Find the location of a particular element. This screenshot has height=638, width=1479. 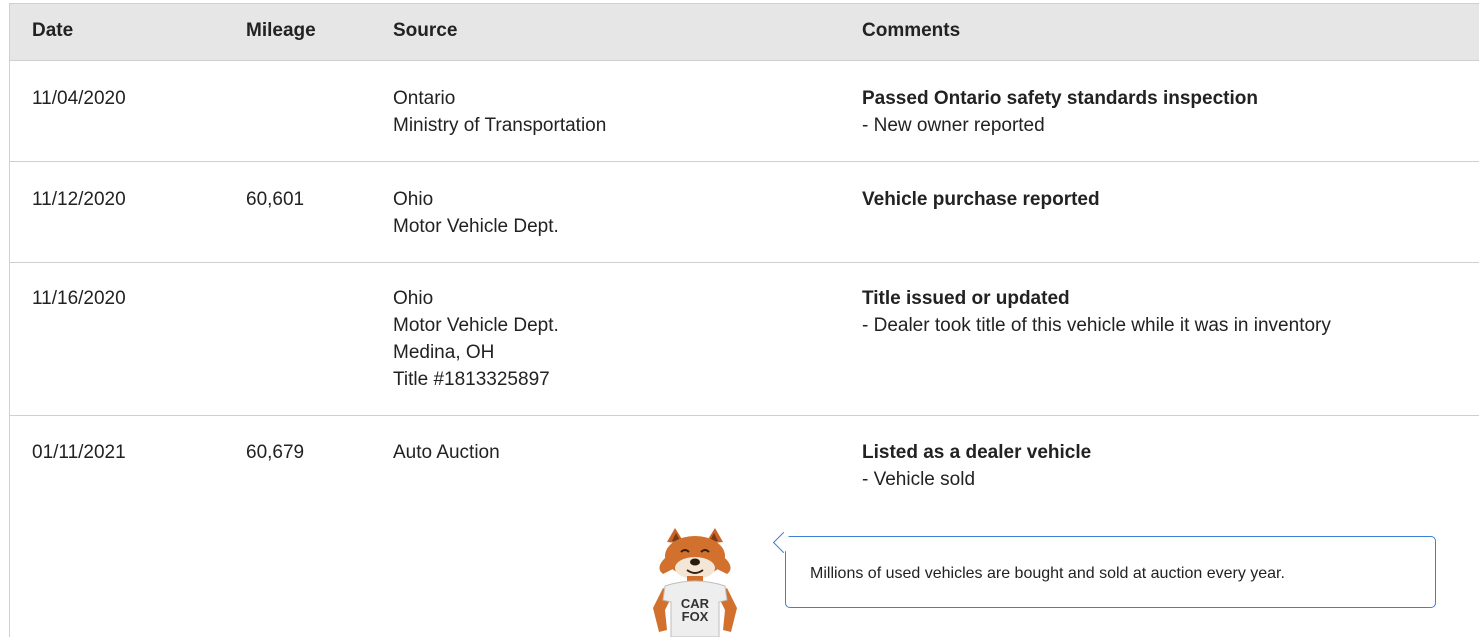

comment-detail: - Vehicle sold is located at coordinates (919, 479).